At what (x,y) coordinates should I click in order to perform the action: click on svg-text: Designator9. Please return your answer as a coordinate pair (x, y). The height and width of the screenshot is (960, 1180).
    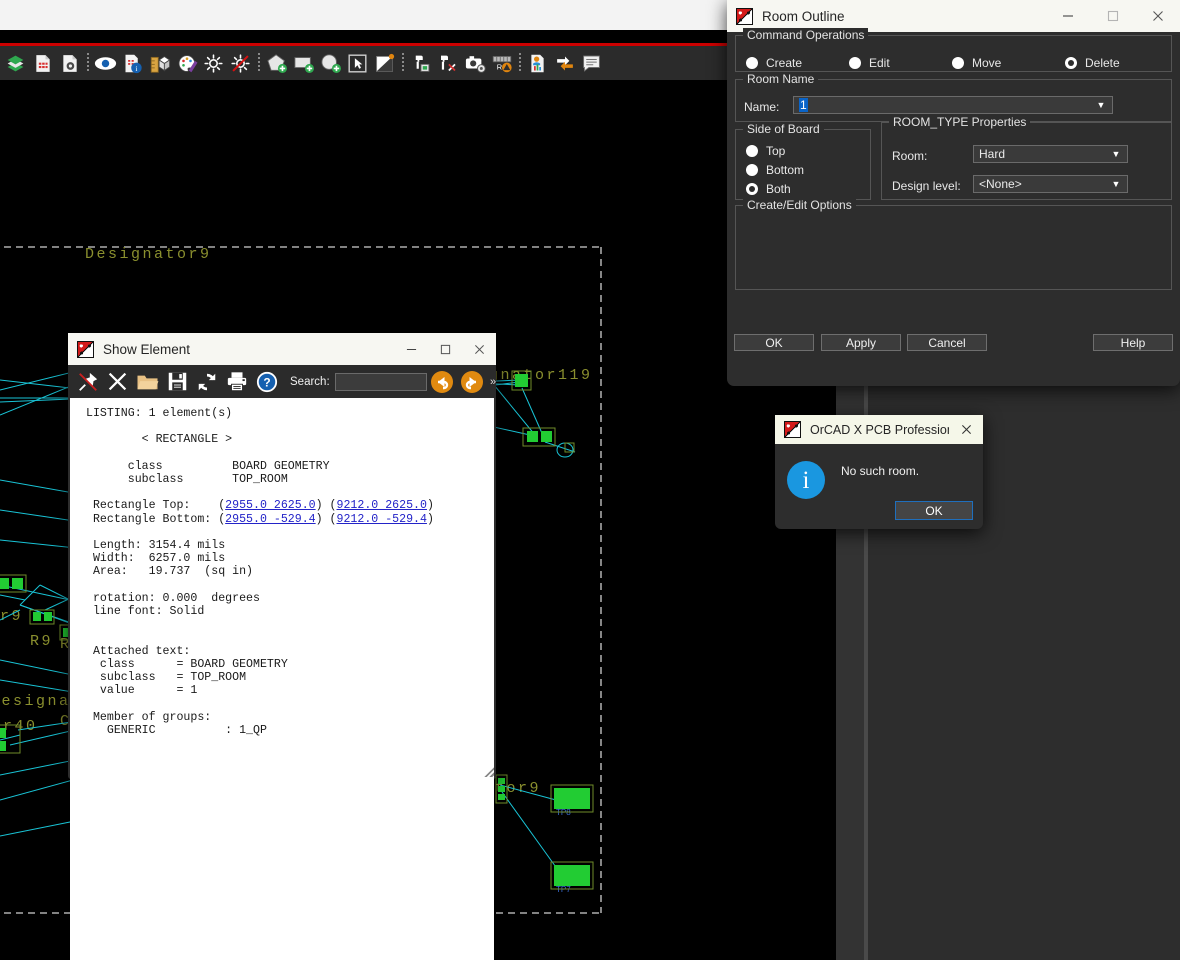
    Looking at the image, I should click on (148, 254).